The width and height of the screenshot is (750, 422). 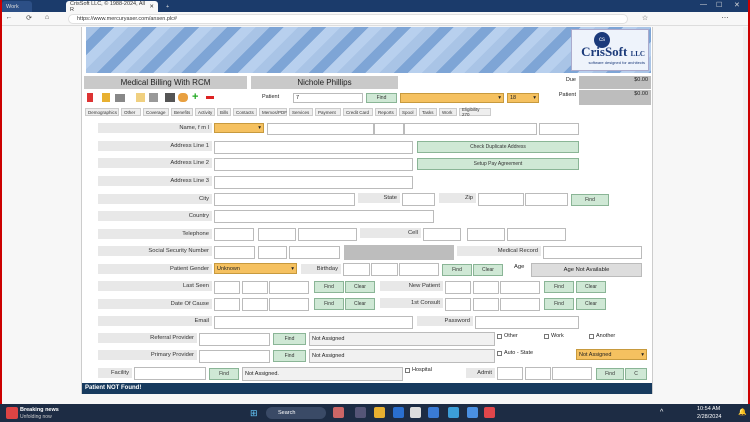 What do you see at coordinates (313, 322) in the screenshot?
I see `email-input` at bounding box center [313, 322].